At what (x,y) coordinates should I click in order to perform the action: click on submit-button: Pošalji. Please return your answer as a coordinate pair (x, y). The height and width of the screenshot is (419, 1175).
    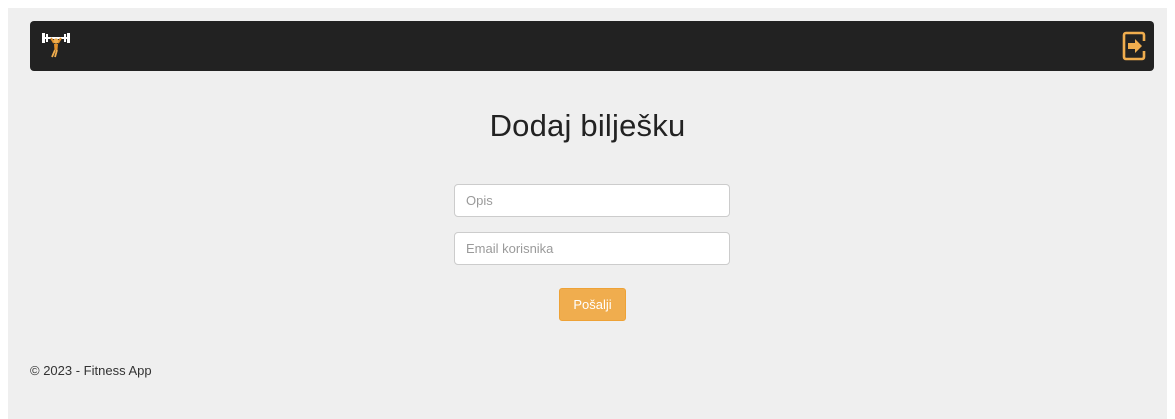
    Looking at the image, I should click on (592, 304).